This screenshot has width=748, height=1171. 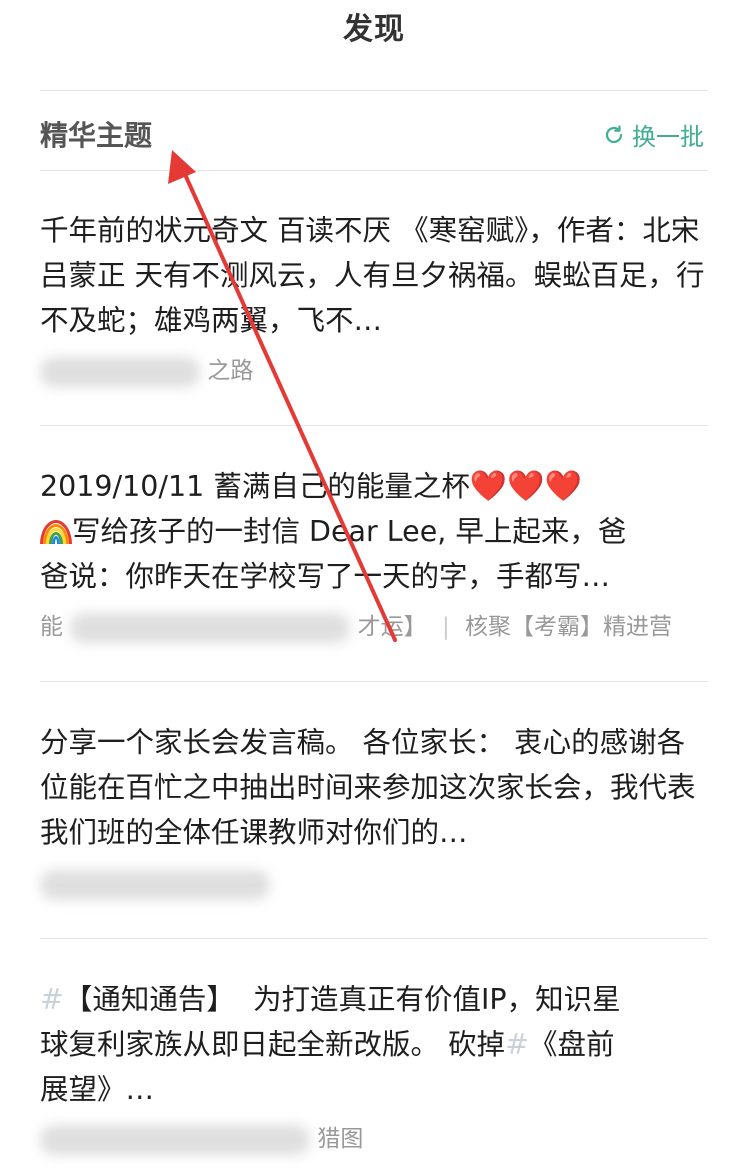 I want to click on hashtag-text: 【通知通告】, so click(x=149, y=999).